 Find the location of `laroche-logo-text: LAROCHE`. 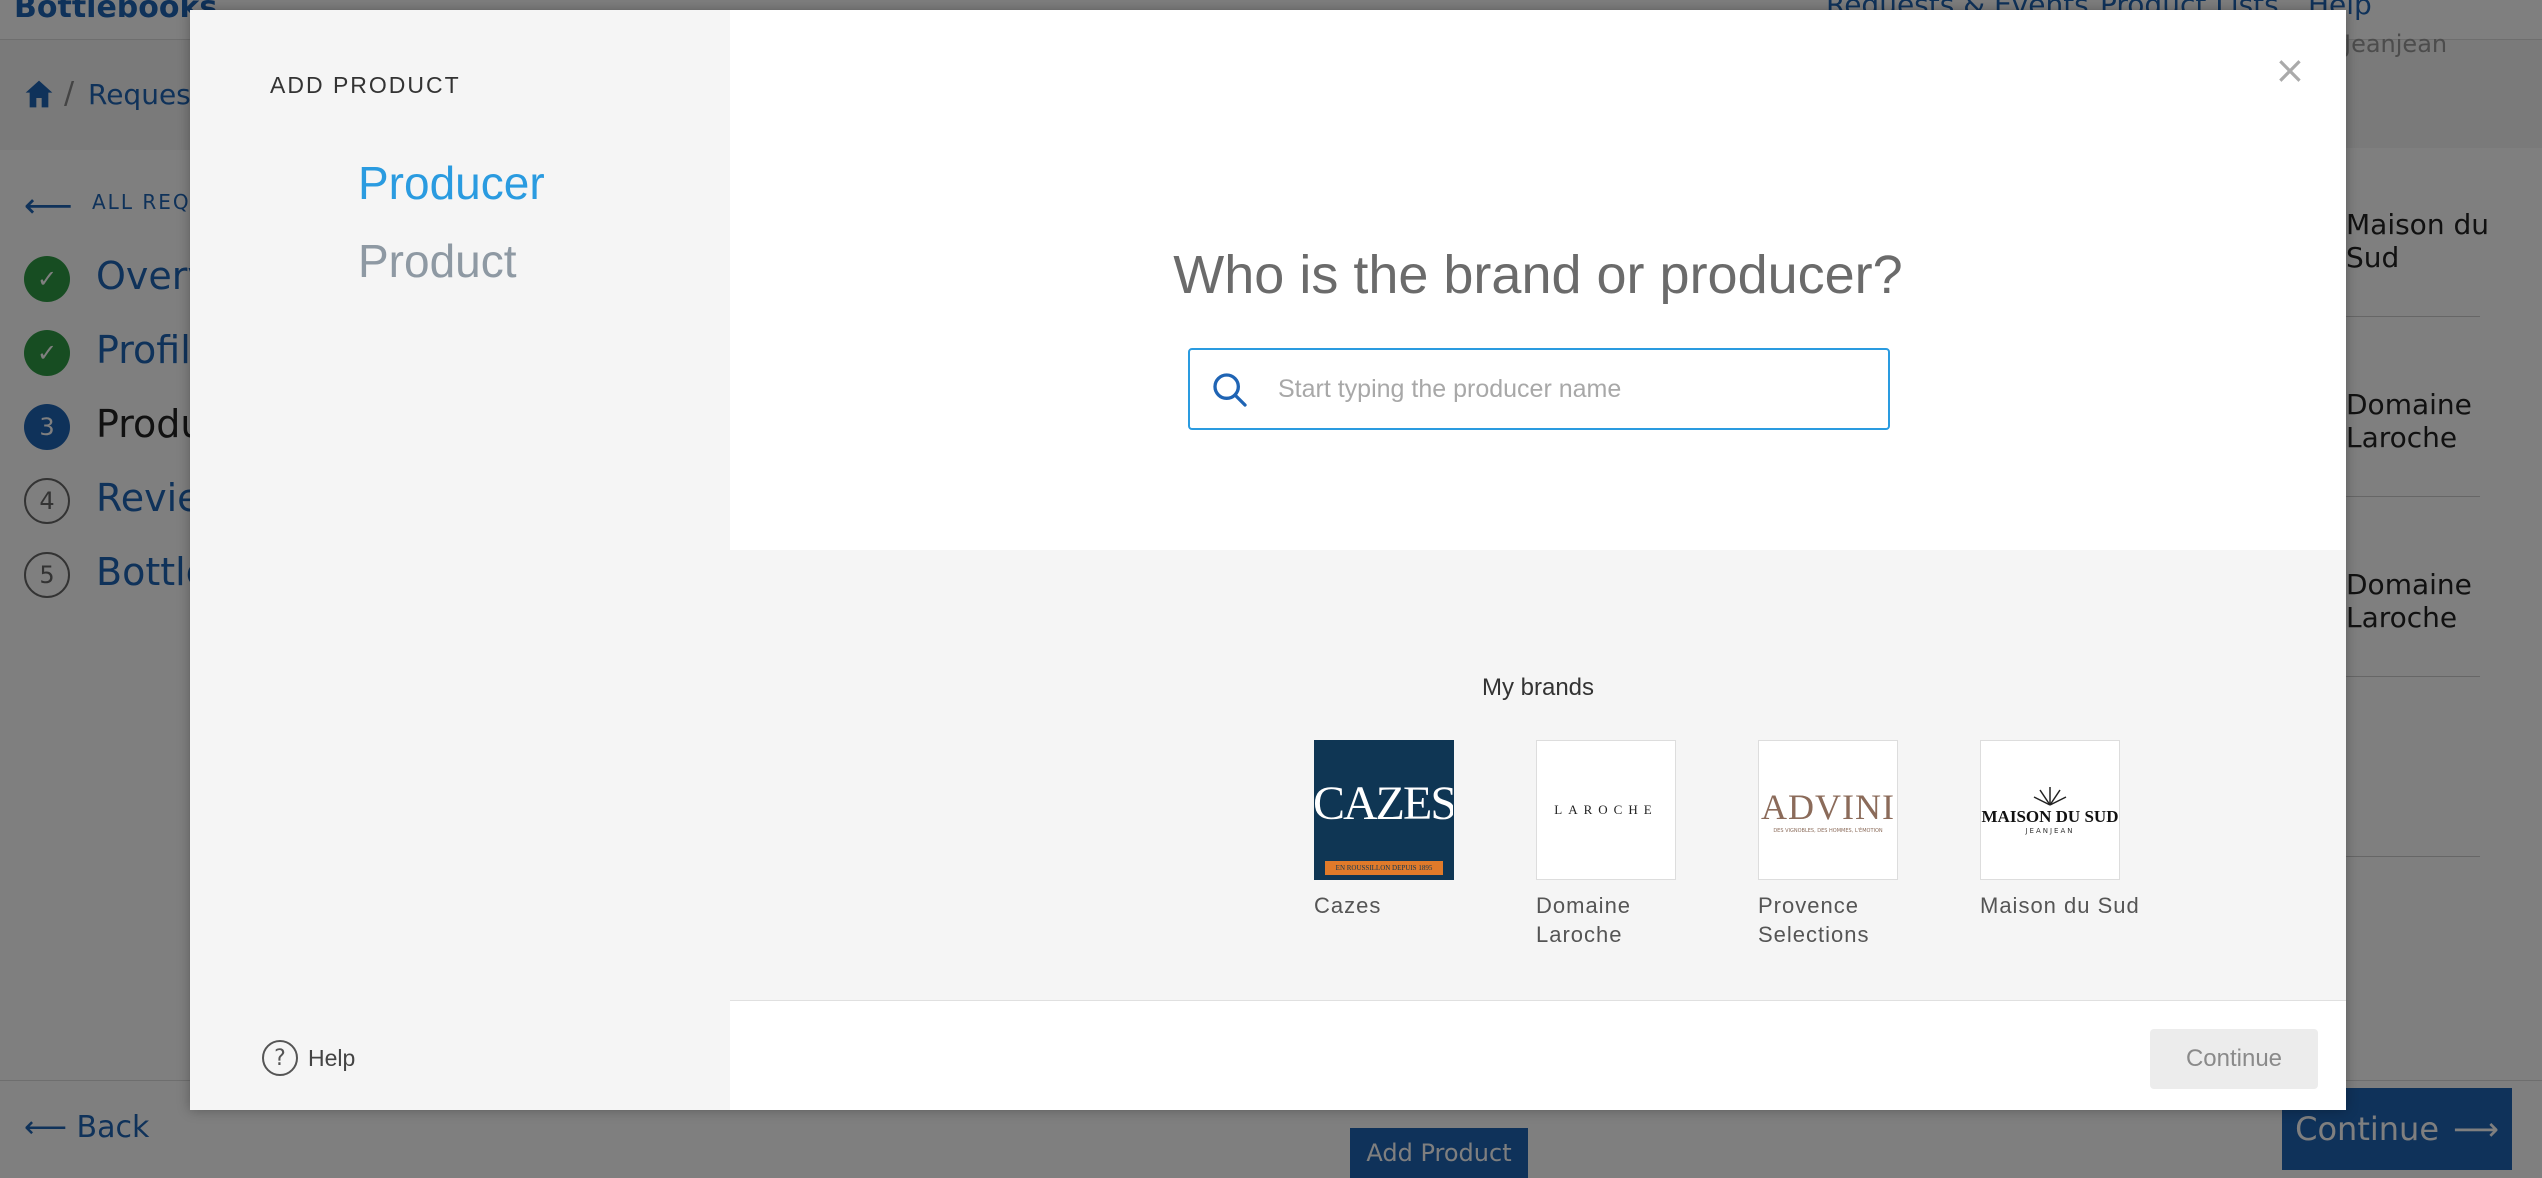

laroche-logo-text: LAROCHE is located at coordinates (1606, 809).